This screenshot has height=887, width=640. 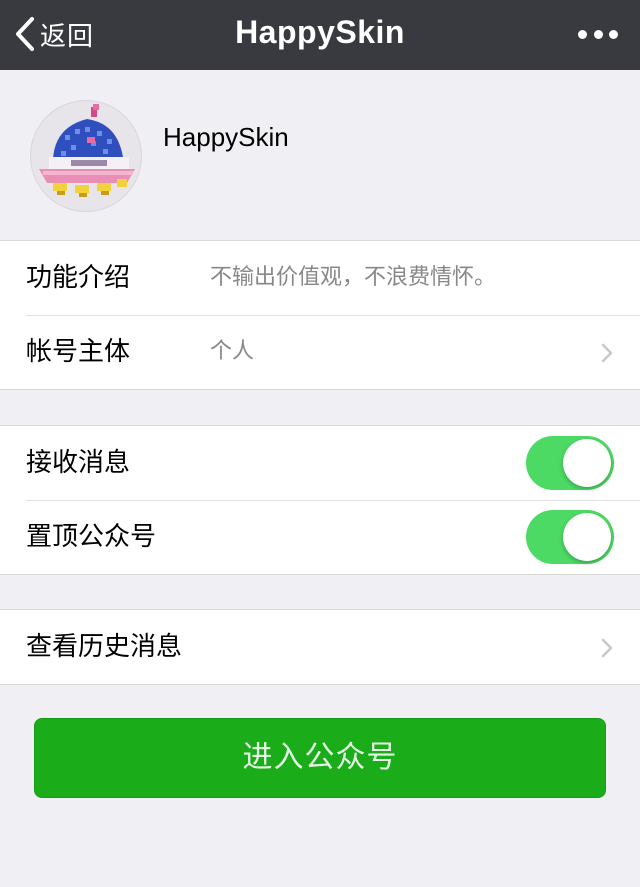 I want to click on row-value: 不输出价值观，不浪费情怀。, so click(x=353, y=277).